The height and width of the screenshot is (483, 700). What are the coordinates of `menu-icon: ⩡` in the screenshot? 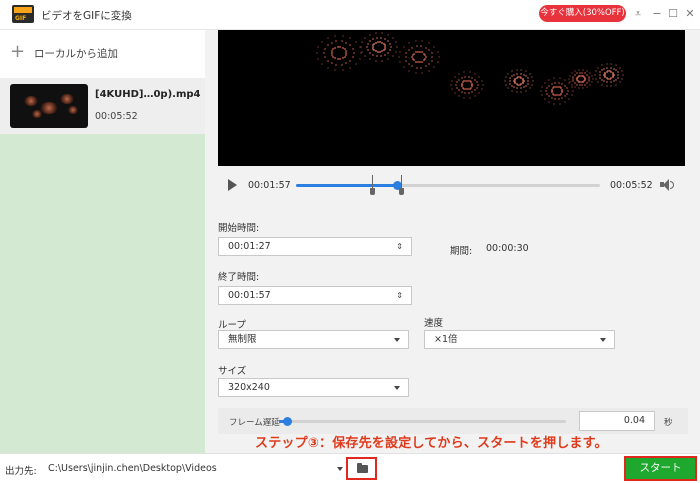 It's located at (638, 14).